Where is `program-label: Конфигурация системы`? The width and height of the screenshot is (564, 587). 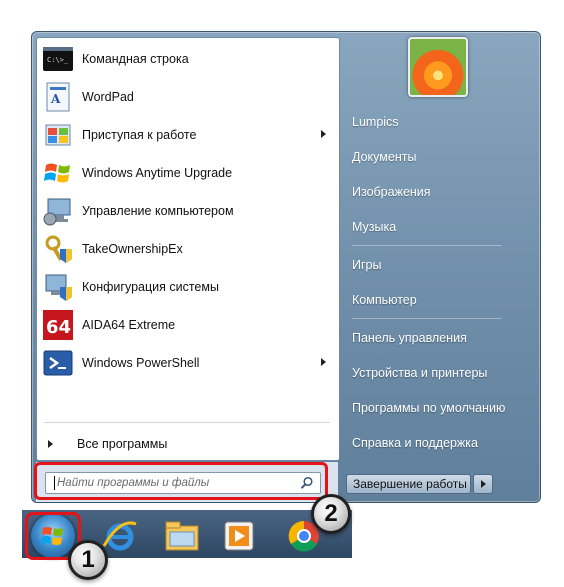 program-label: Конфигурация системы is located at coordinates (150, 287).